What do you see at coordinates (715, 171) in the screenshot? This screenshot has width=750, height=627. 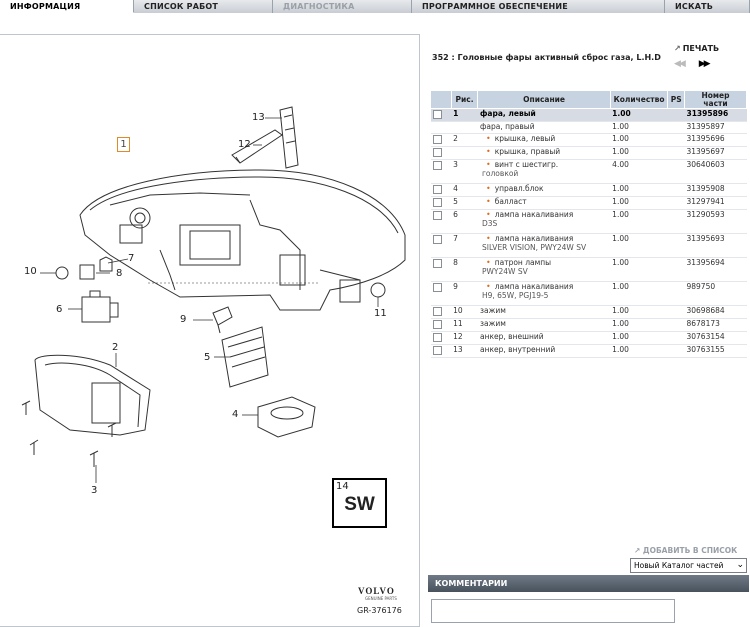 I see `row-part-number: 30640603` at bounding box center [715, 171].